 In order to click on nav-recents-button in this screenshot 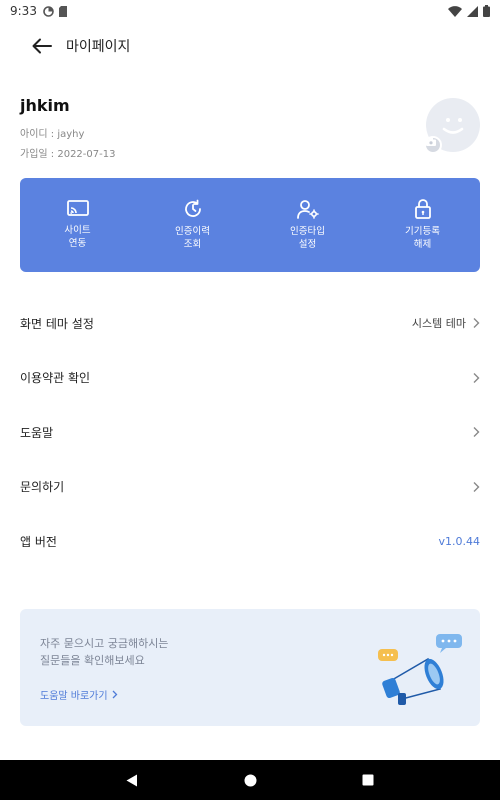, I will do `click(368, 780)`.